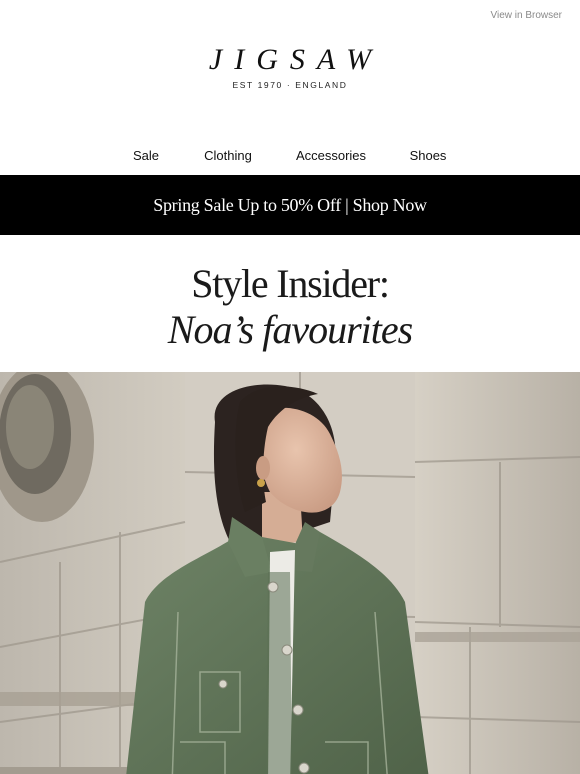 This screenshot has width=580, height=774. I want to click on main-nav: Sale Clothing Accessories Shoes, so click(290, 158).